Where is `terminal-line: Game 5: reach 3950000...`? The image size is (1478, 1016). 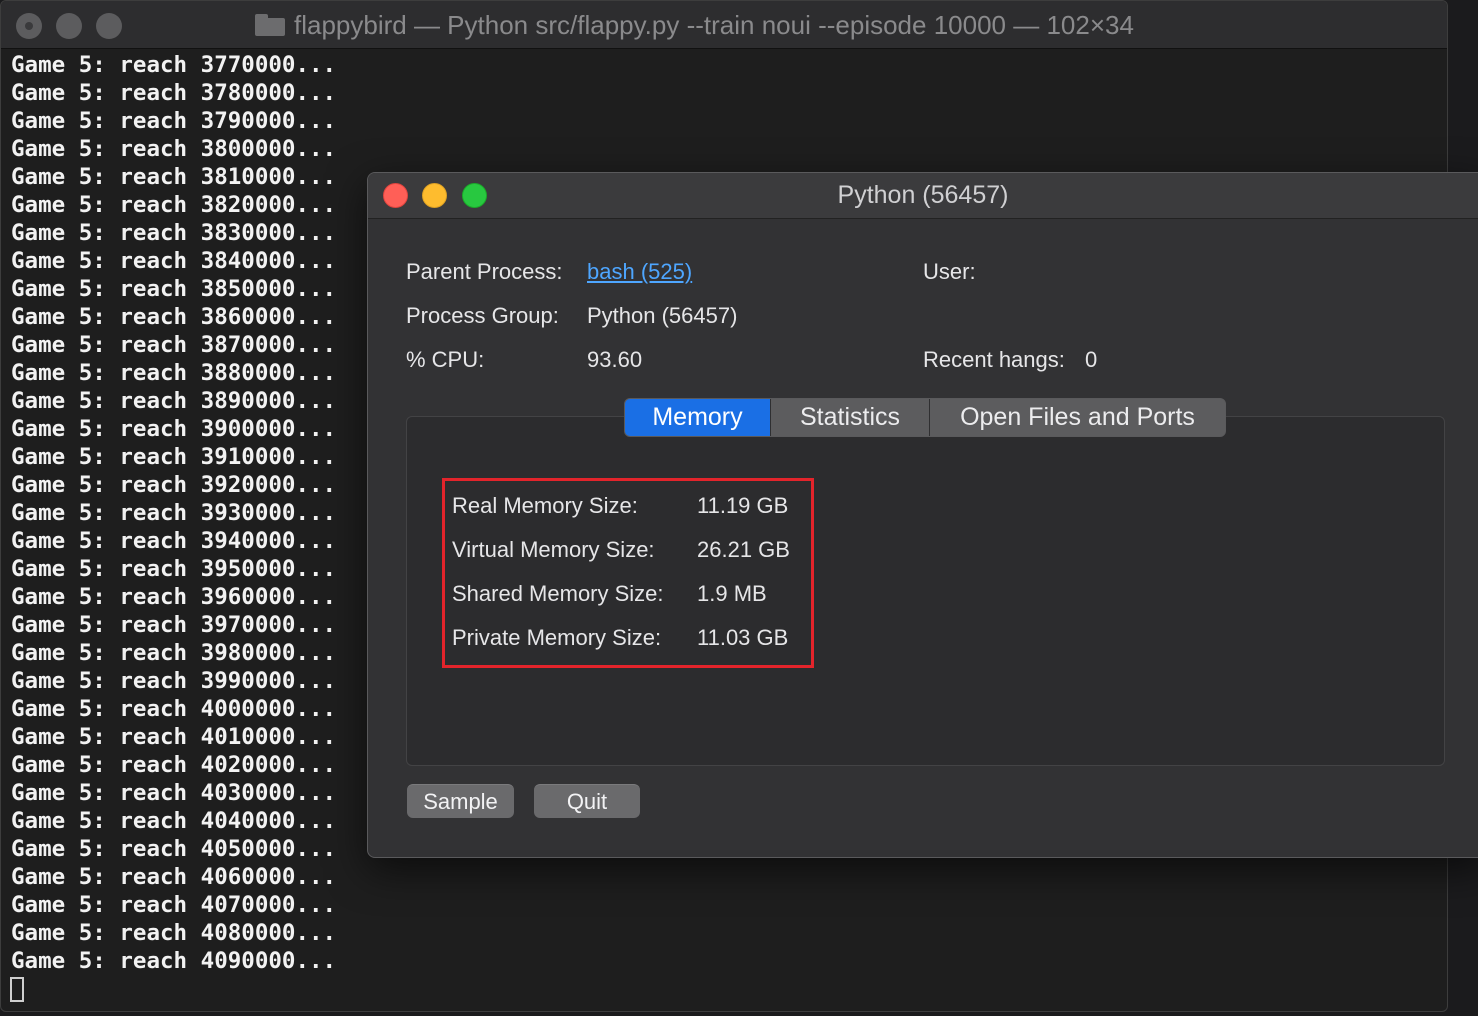
terminal-line: Game 5: reach 3950000... is located at coordinates (174, 569).